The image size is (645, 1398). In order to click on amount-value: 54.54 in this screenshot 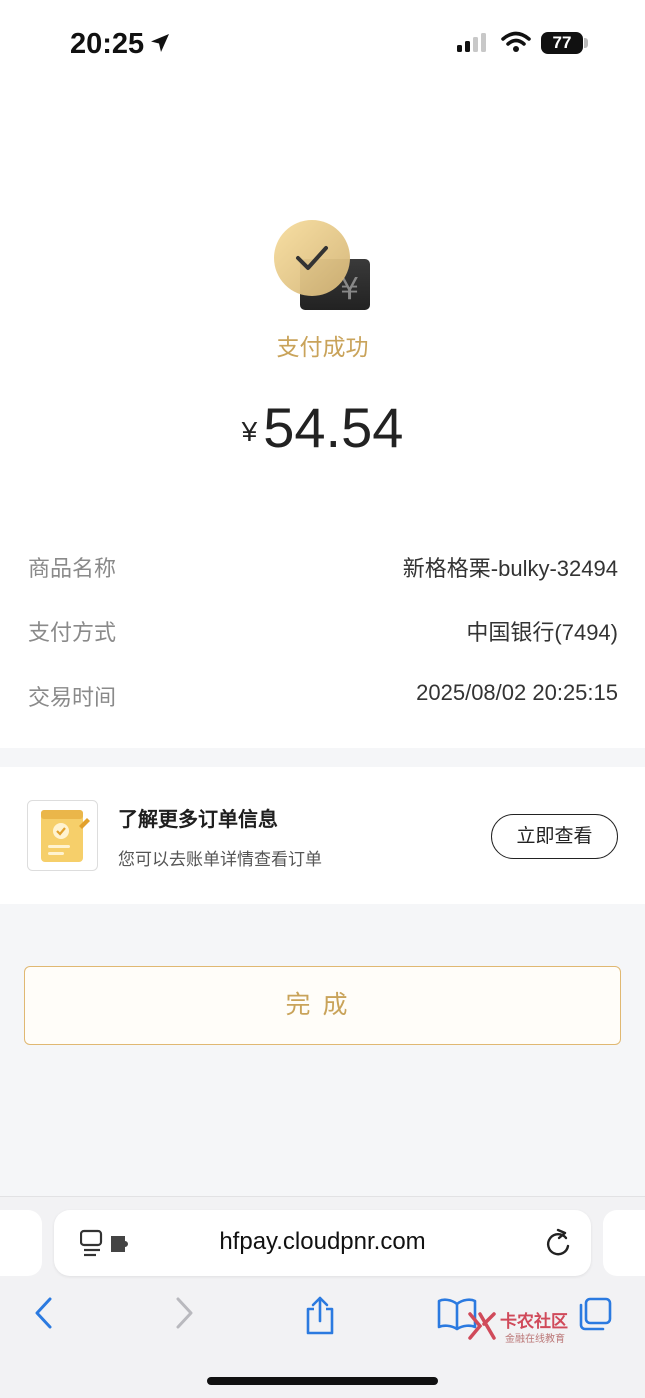, I will do `click(333, 427)`.